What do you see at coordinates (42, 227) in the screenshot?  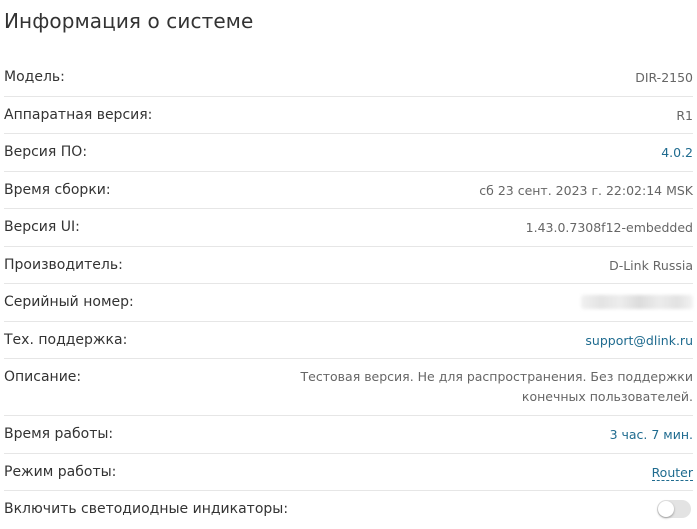 I see `ui-version-label: Версия UI:` at bounding box center [42, 227].